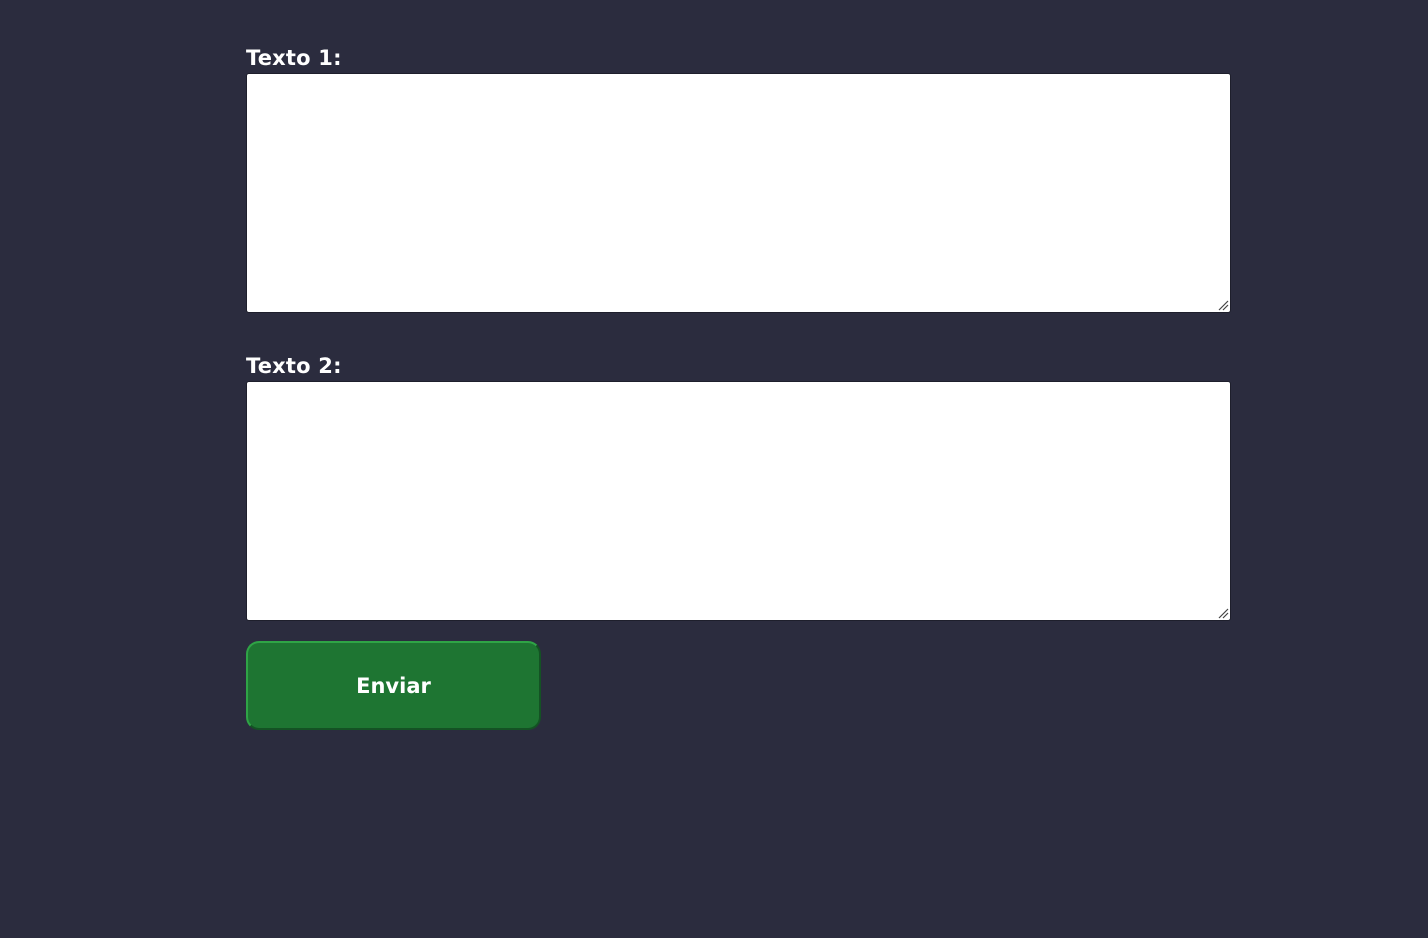 The height and width of the screenshot is (938, 1428). I want to click on texto-2-label: Texto 2:, so click(294, 366).